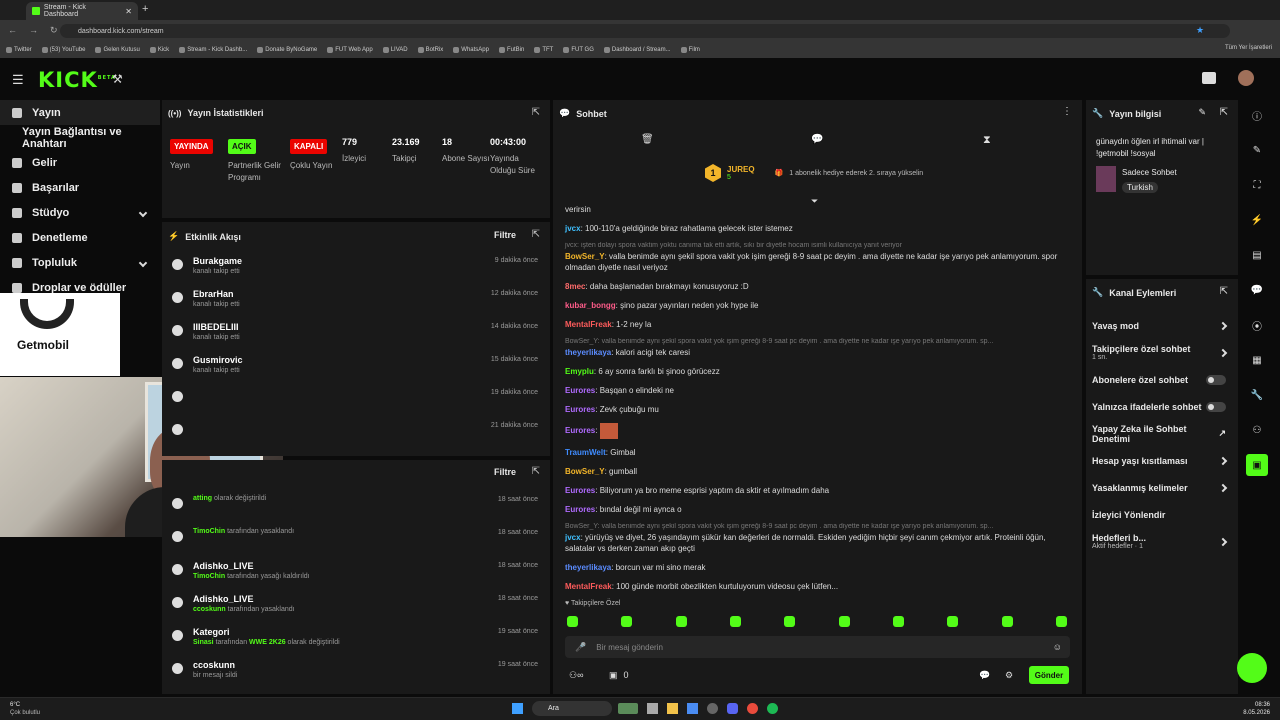  Describe the element at coordinates (1200, 30) in the screenshot. I see `bookmark-star-icon: ★` at that location.